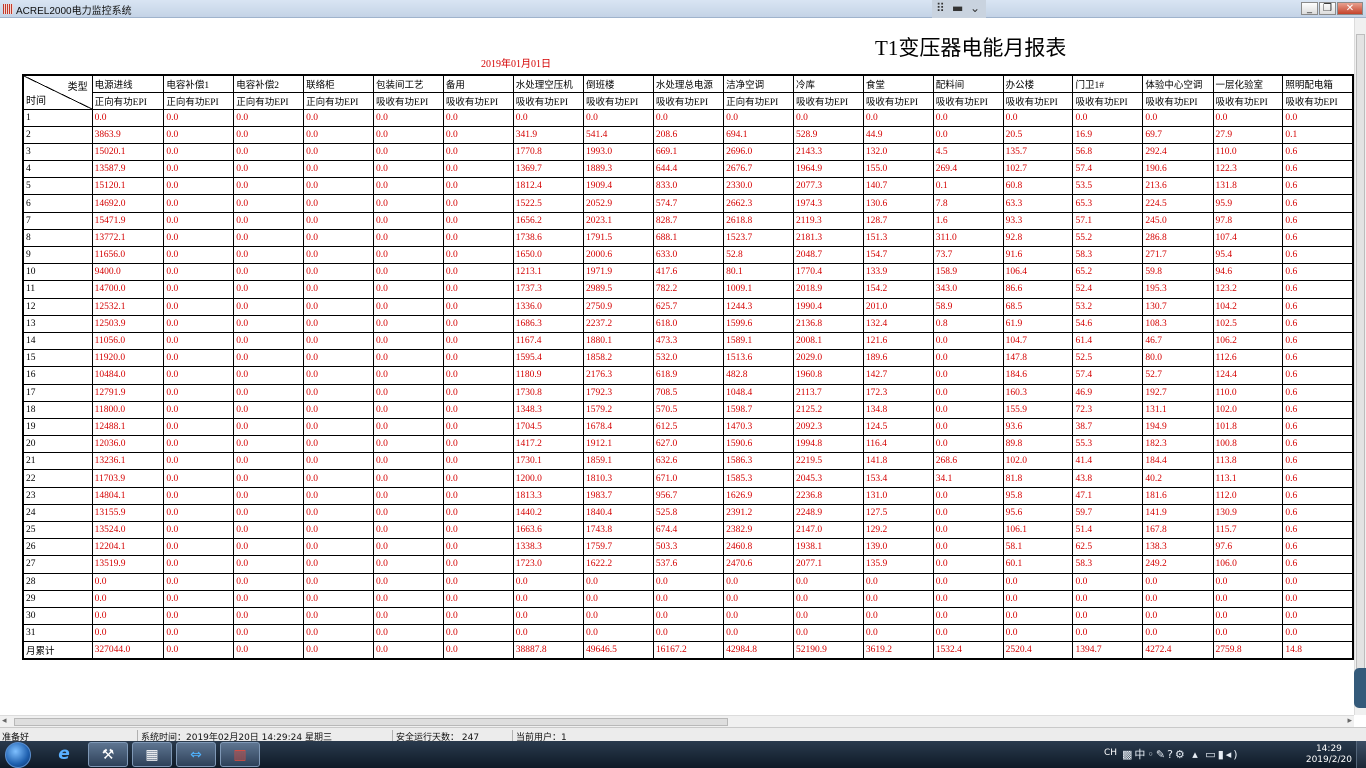 This screenshot has height=768, width=1366. Describe the element at coordinates (64, 754) in the screenshot. I see `internet-explorer-icon: e` at that location.